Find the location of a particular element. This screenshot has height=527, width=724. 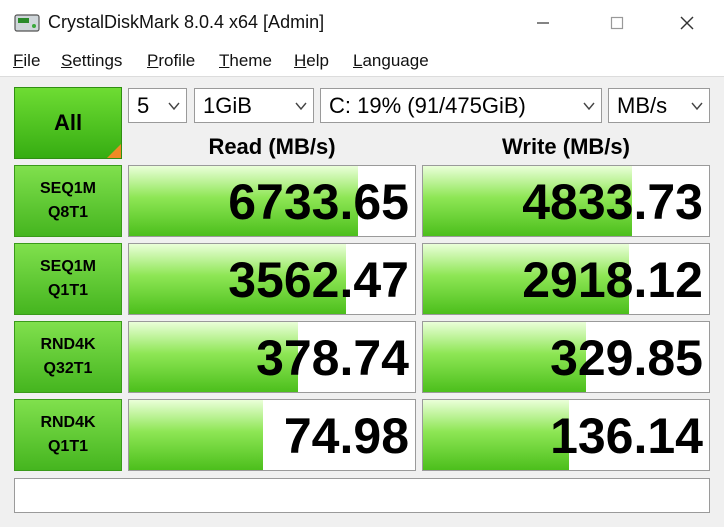

close-icon is located at coordinates (687, 23).